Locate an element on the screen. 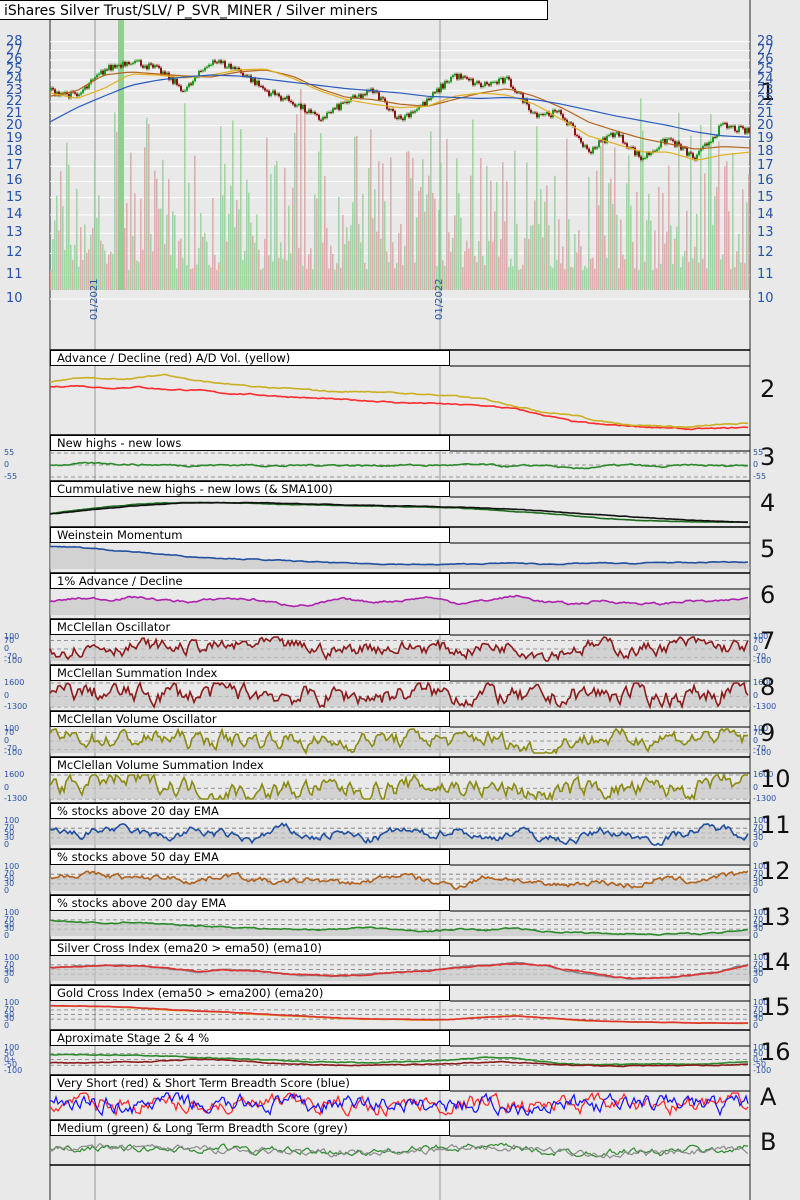  y-tick-left: 14 is located at coordinates (14, 214).